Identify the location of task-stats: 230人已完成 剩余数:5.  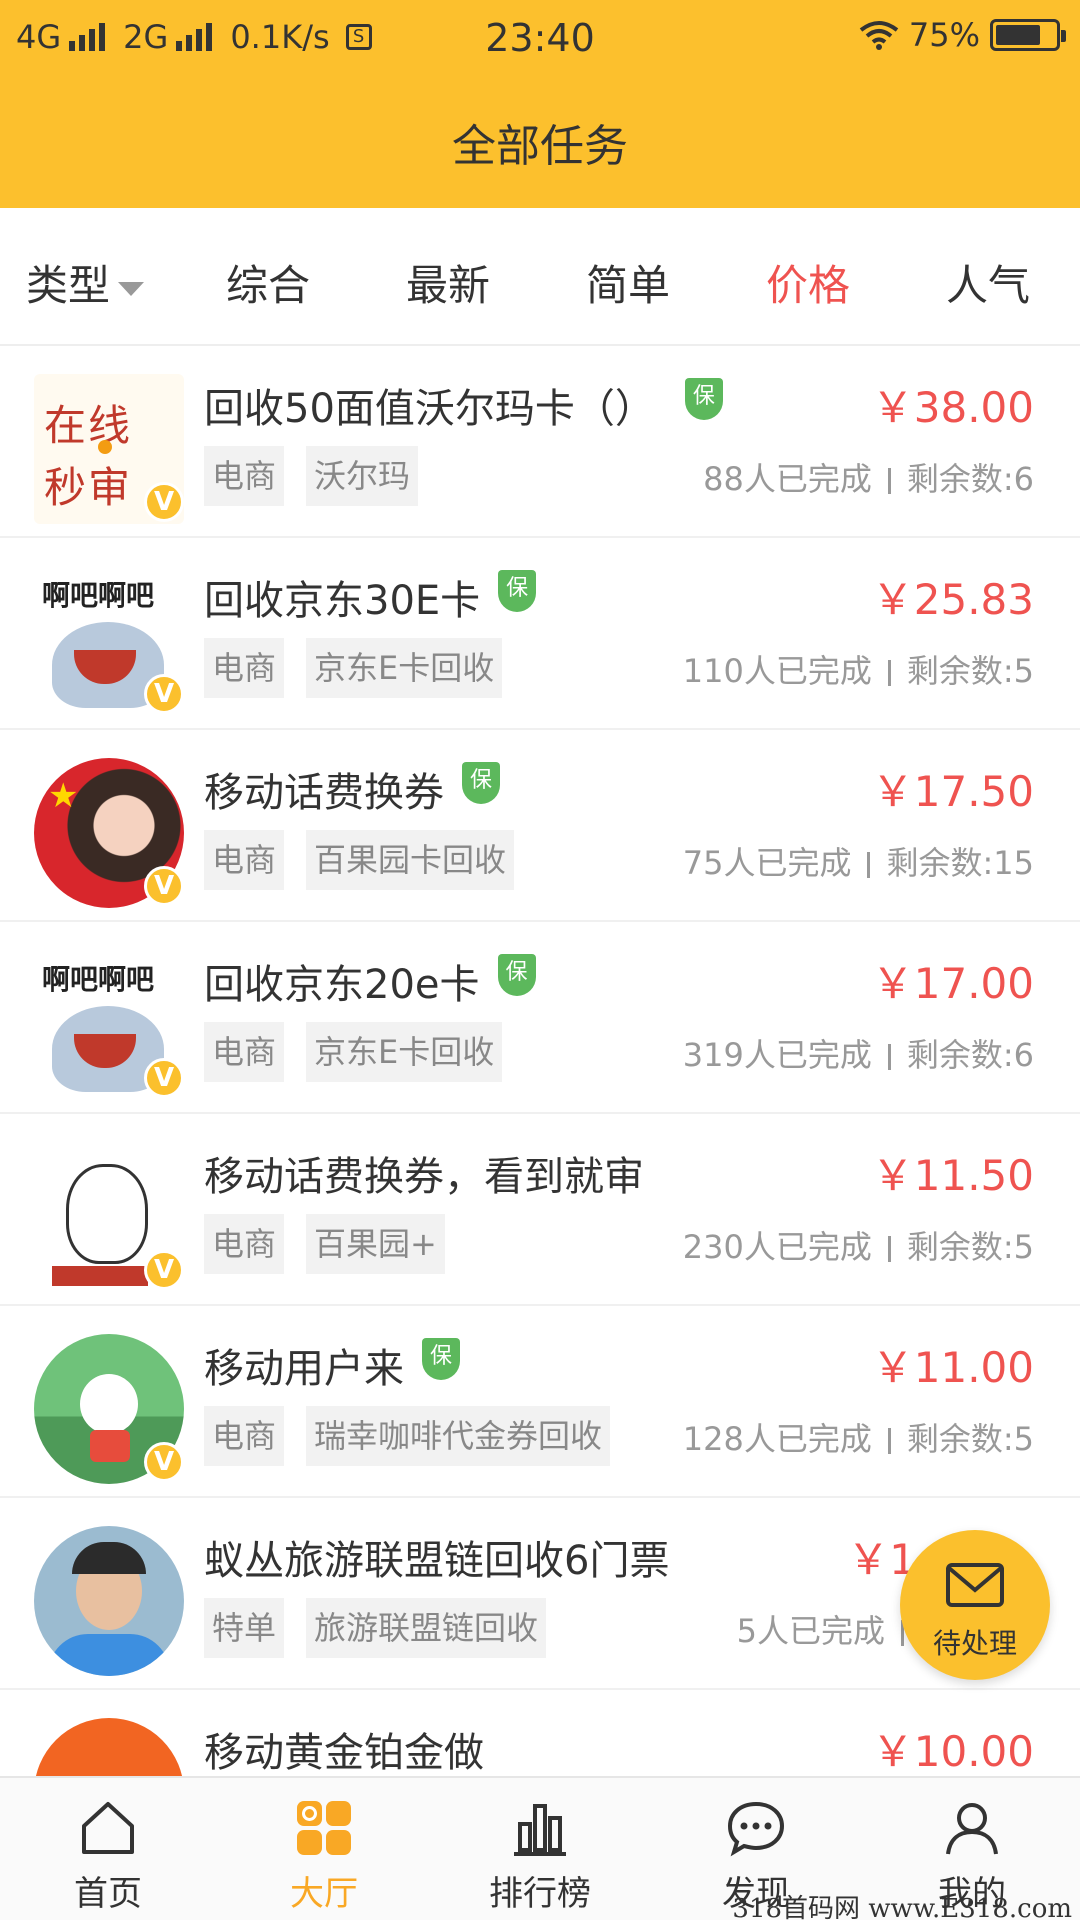
(858, 1245).